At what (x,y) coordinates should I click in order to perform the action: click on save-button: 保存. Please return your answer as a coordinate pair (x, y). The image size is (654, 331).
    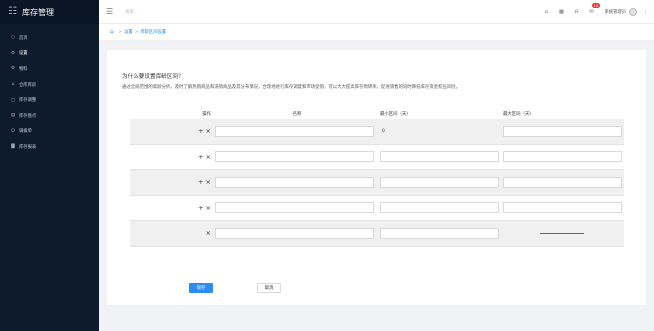
    Looking at the image, I should click on (201, 288).